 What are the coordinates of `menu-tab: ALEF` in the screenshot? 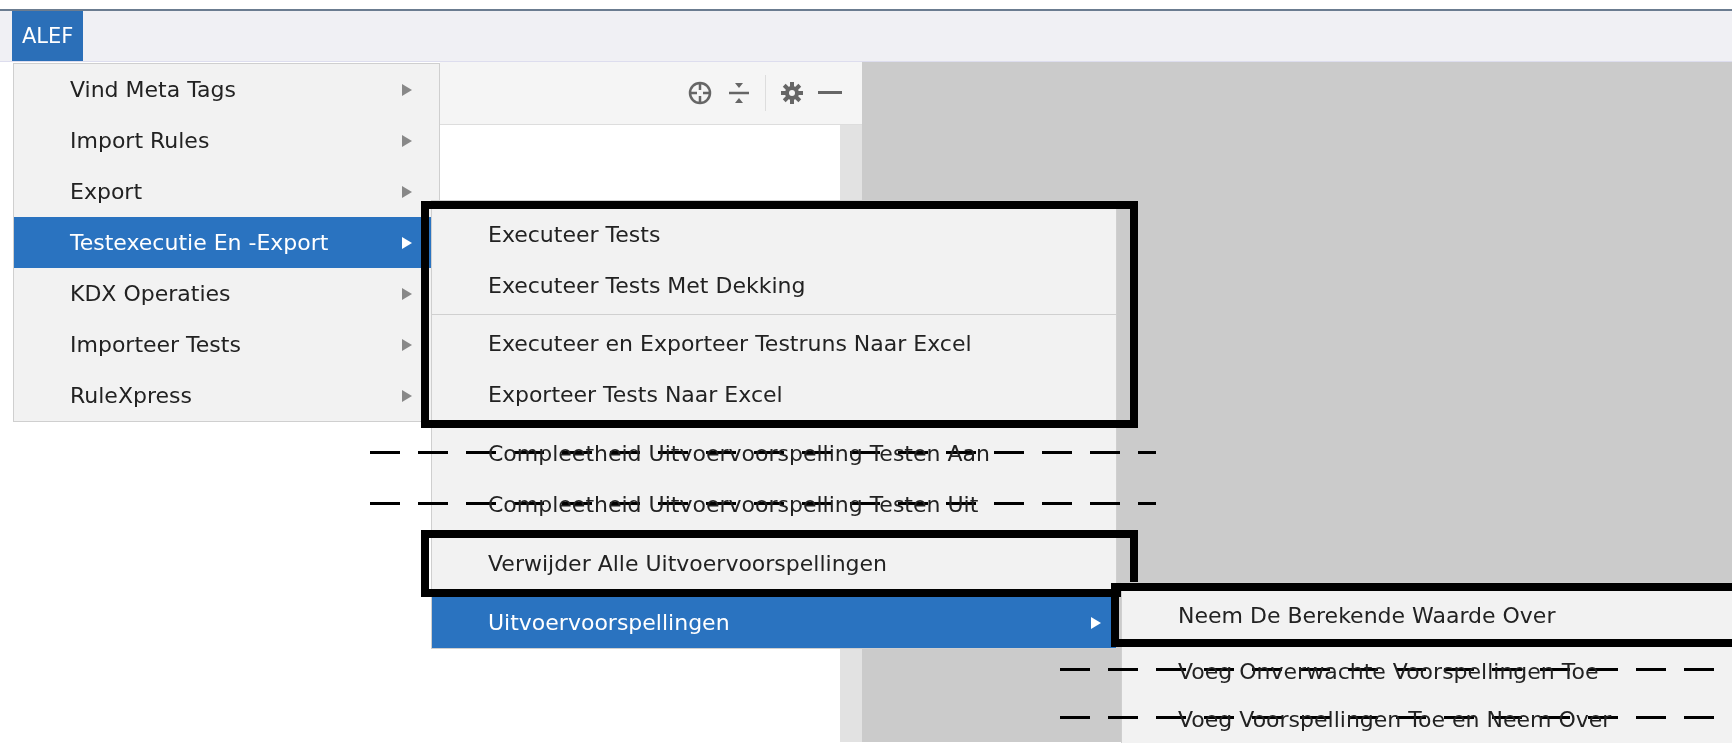 It's located at (48, 36).